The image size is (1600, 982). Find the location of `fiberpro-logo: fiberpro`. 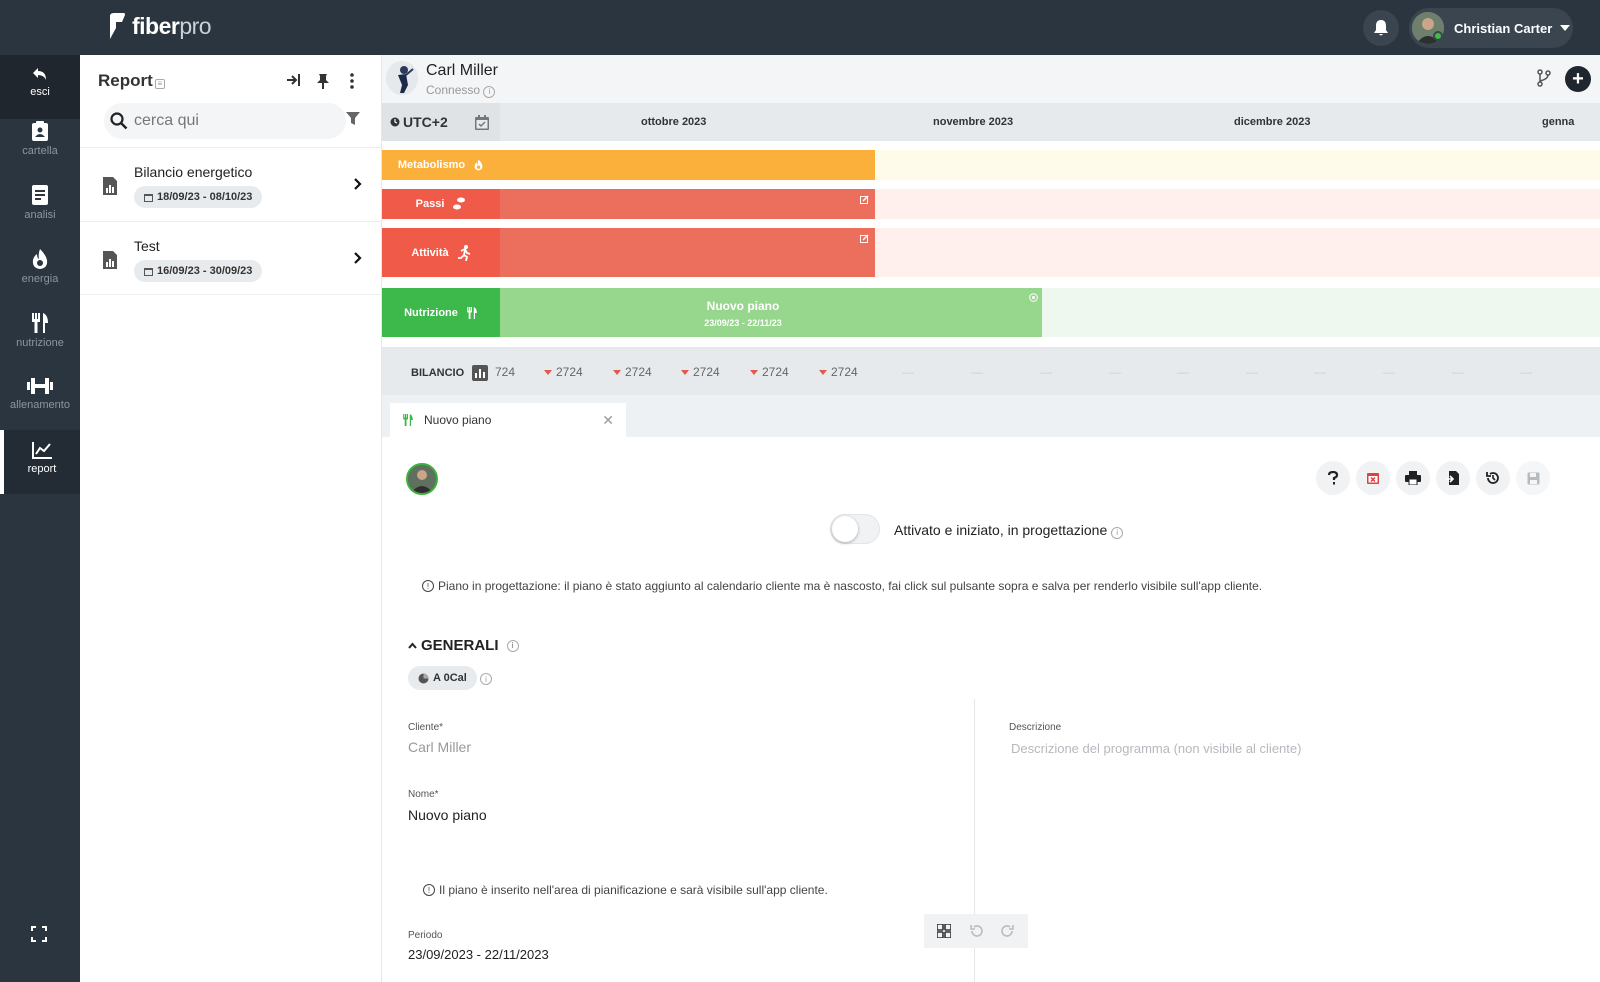

fiberpro-logo: fiberpro is located at coordinates (159, 26).